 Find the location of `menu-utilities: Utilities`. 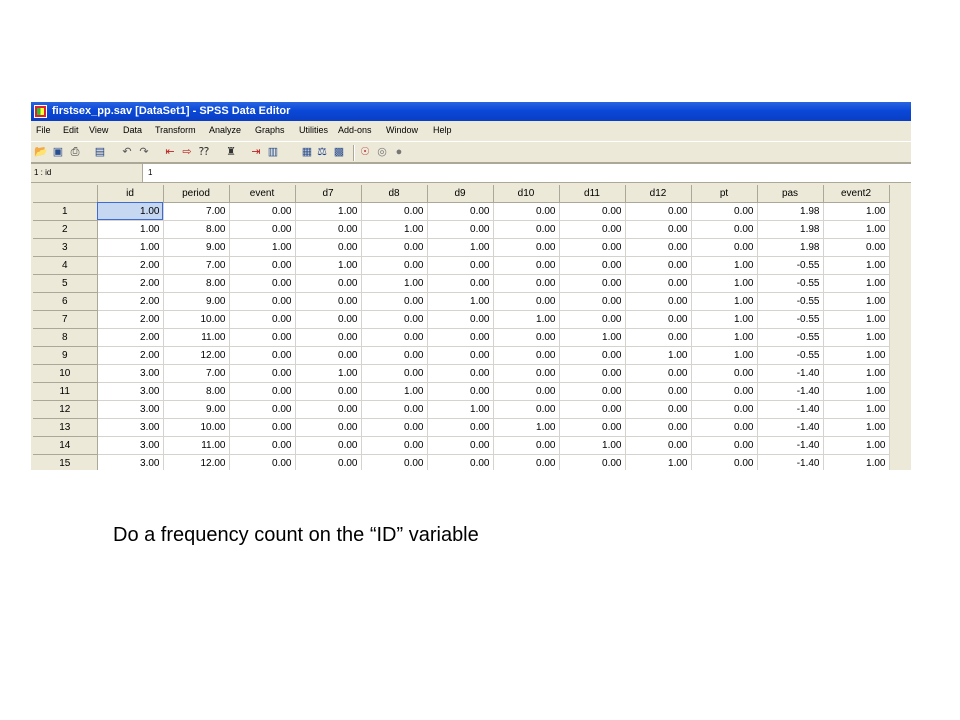

menu-utilities: Utilities is located at coordinates (313, 130).